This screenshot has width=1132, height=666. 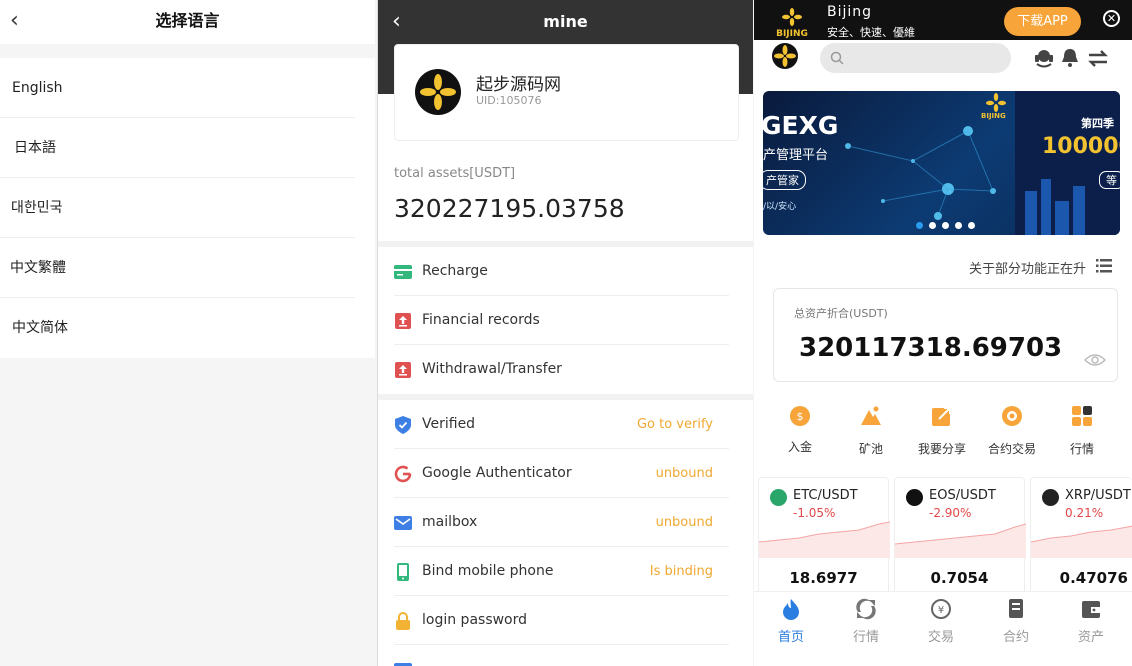 What do you see at coordinates (177, 268) in the screenshot?
I see `language-option-traditional-chinese: 中文繁體` at bounding box center [177, 268].